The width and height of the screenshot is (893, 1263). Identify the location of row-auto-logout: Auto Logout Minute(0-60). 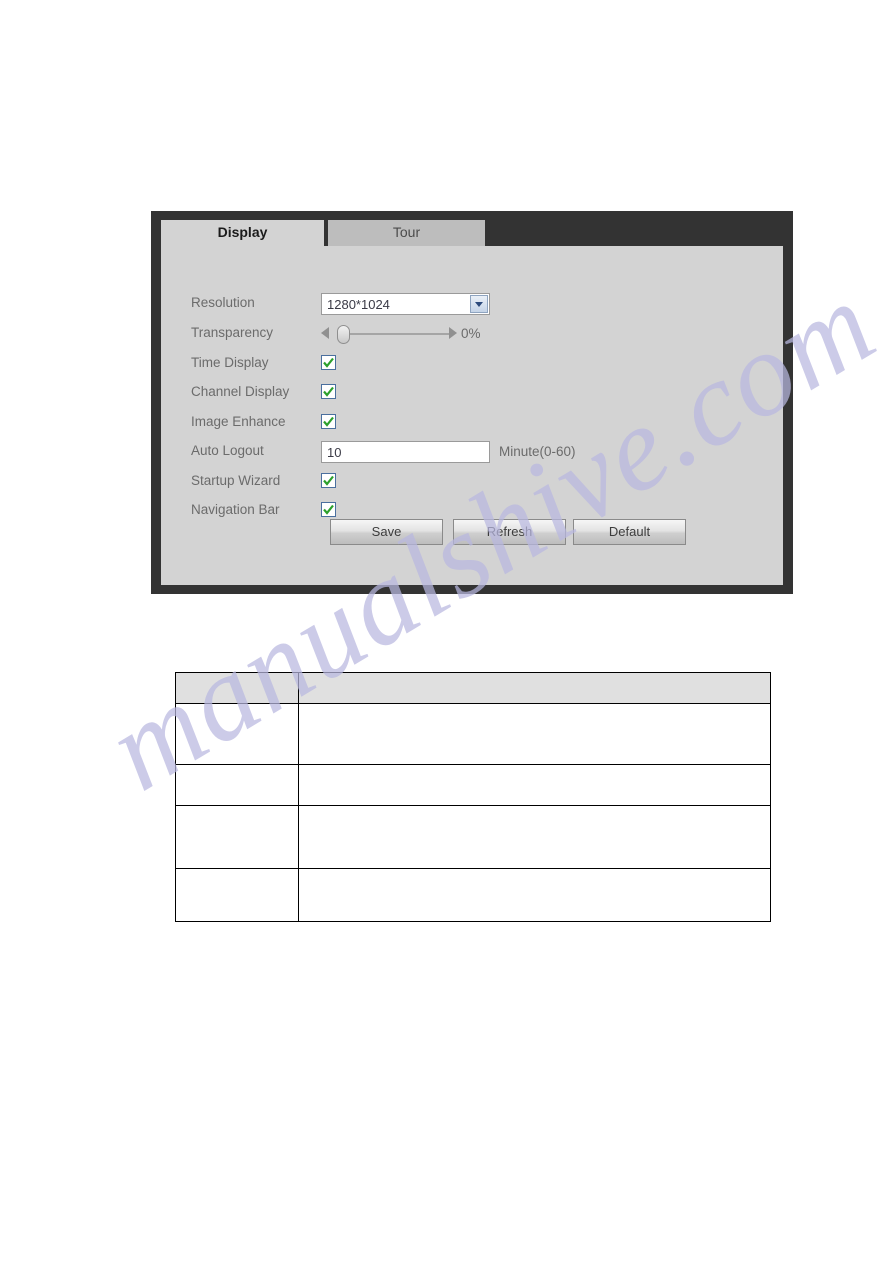
(472, 455).